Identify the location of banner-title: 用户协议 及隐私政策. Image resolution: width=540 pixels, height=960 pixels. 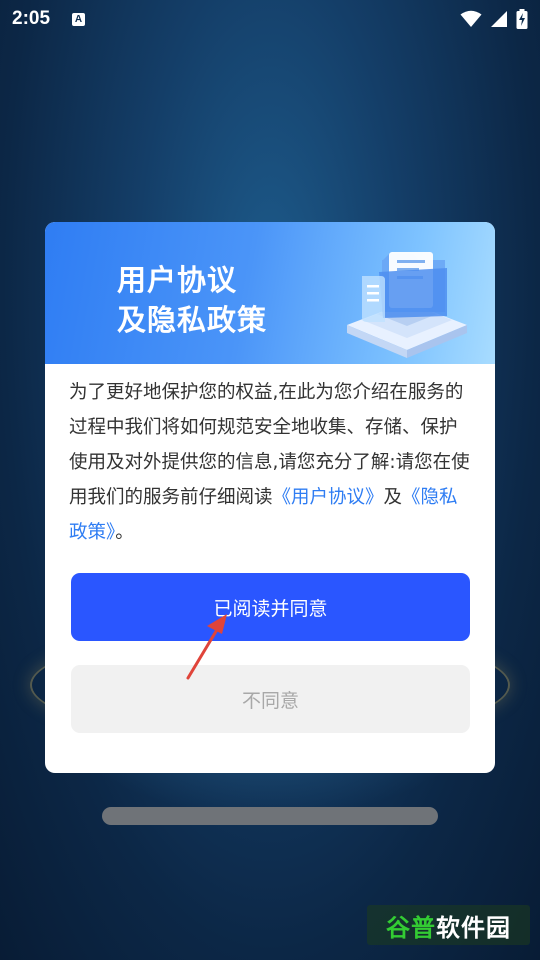
(192, 300).